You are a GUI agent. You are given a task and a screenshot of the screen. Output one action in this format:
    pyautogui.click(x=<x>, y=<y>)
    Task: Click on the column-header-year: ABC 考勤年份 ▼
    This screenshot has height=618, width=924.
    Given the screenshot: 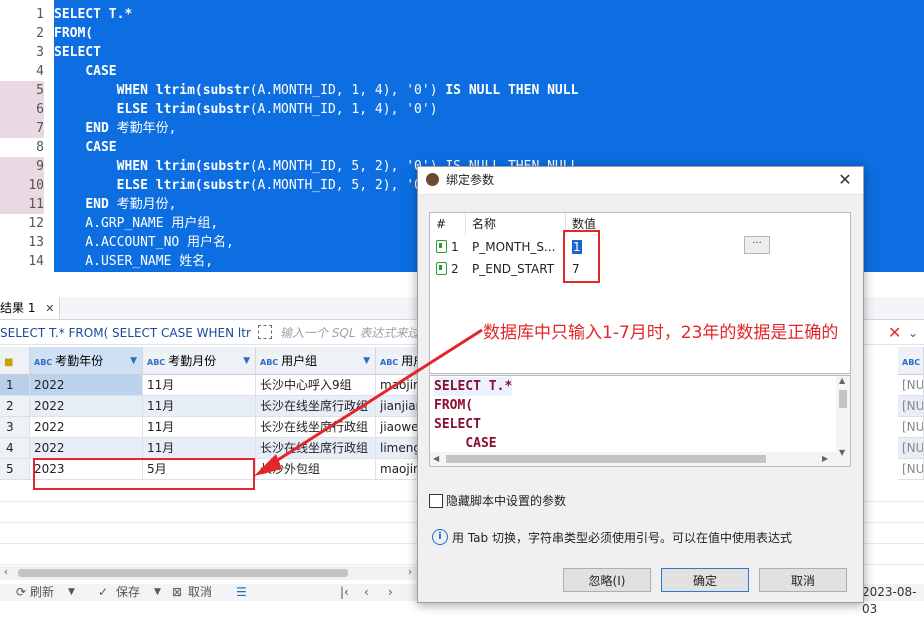 What is the action you would take?
    pyautogui.click(x=86, y=361)
    